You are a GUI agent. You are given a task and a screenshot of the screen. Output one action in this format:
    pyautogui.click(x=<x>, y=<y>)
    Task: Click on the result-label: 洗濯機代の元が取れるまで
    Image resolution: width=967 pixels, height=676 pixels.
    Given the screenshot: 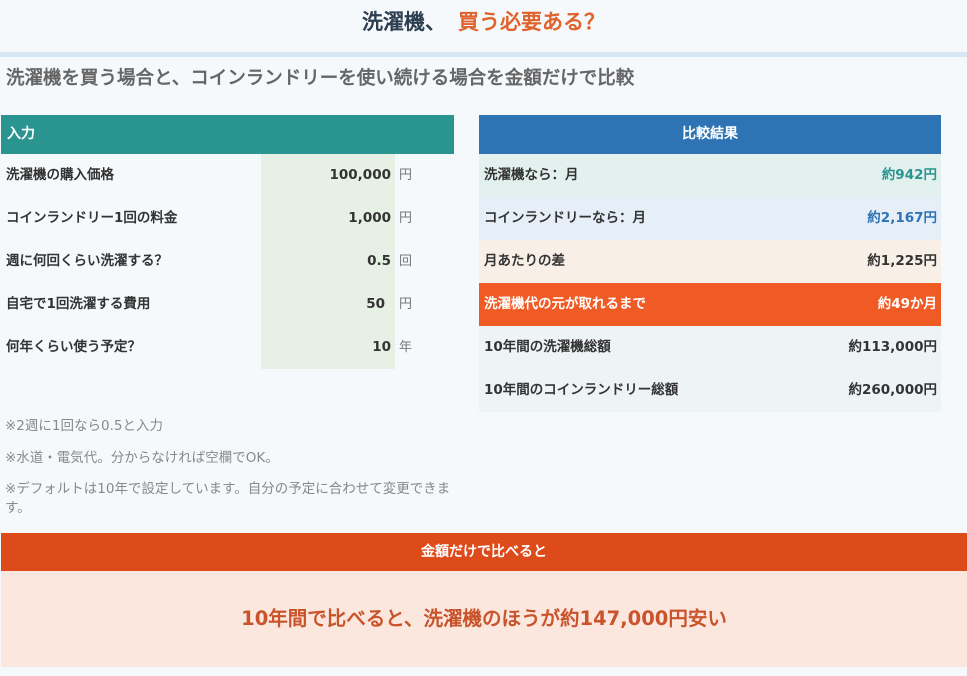 What is the action you would take?
    pyautogui.click(x=565, y=304)
    